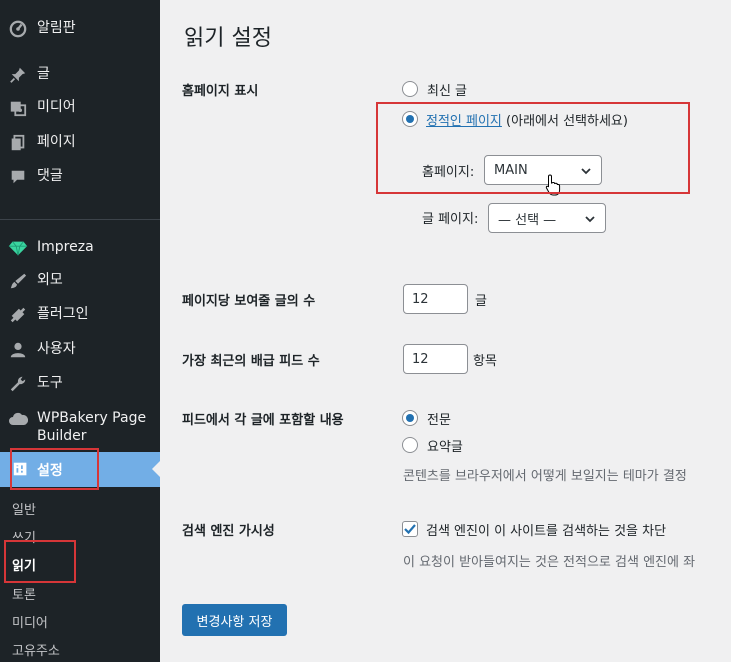 The image size is (731, 662). I want to click on save-changes-button: 변경사항 저장, so click(234, 620).